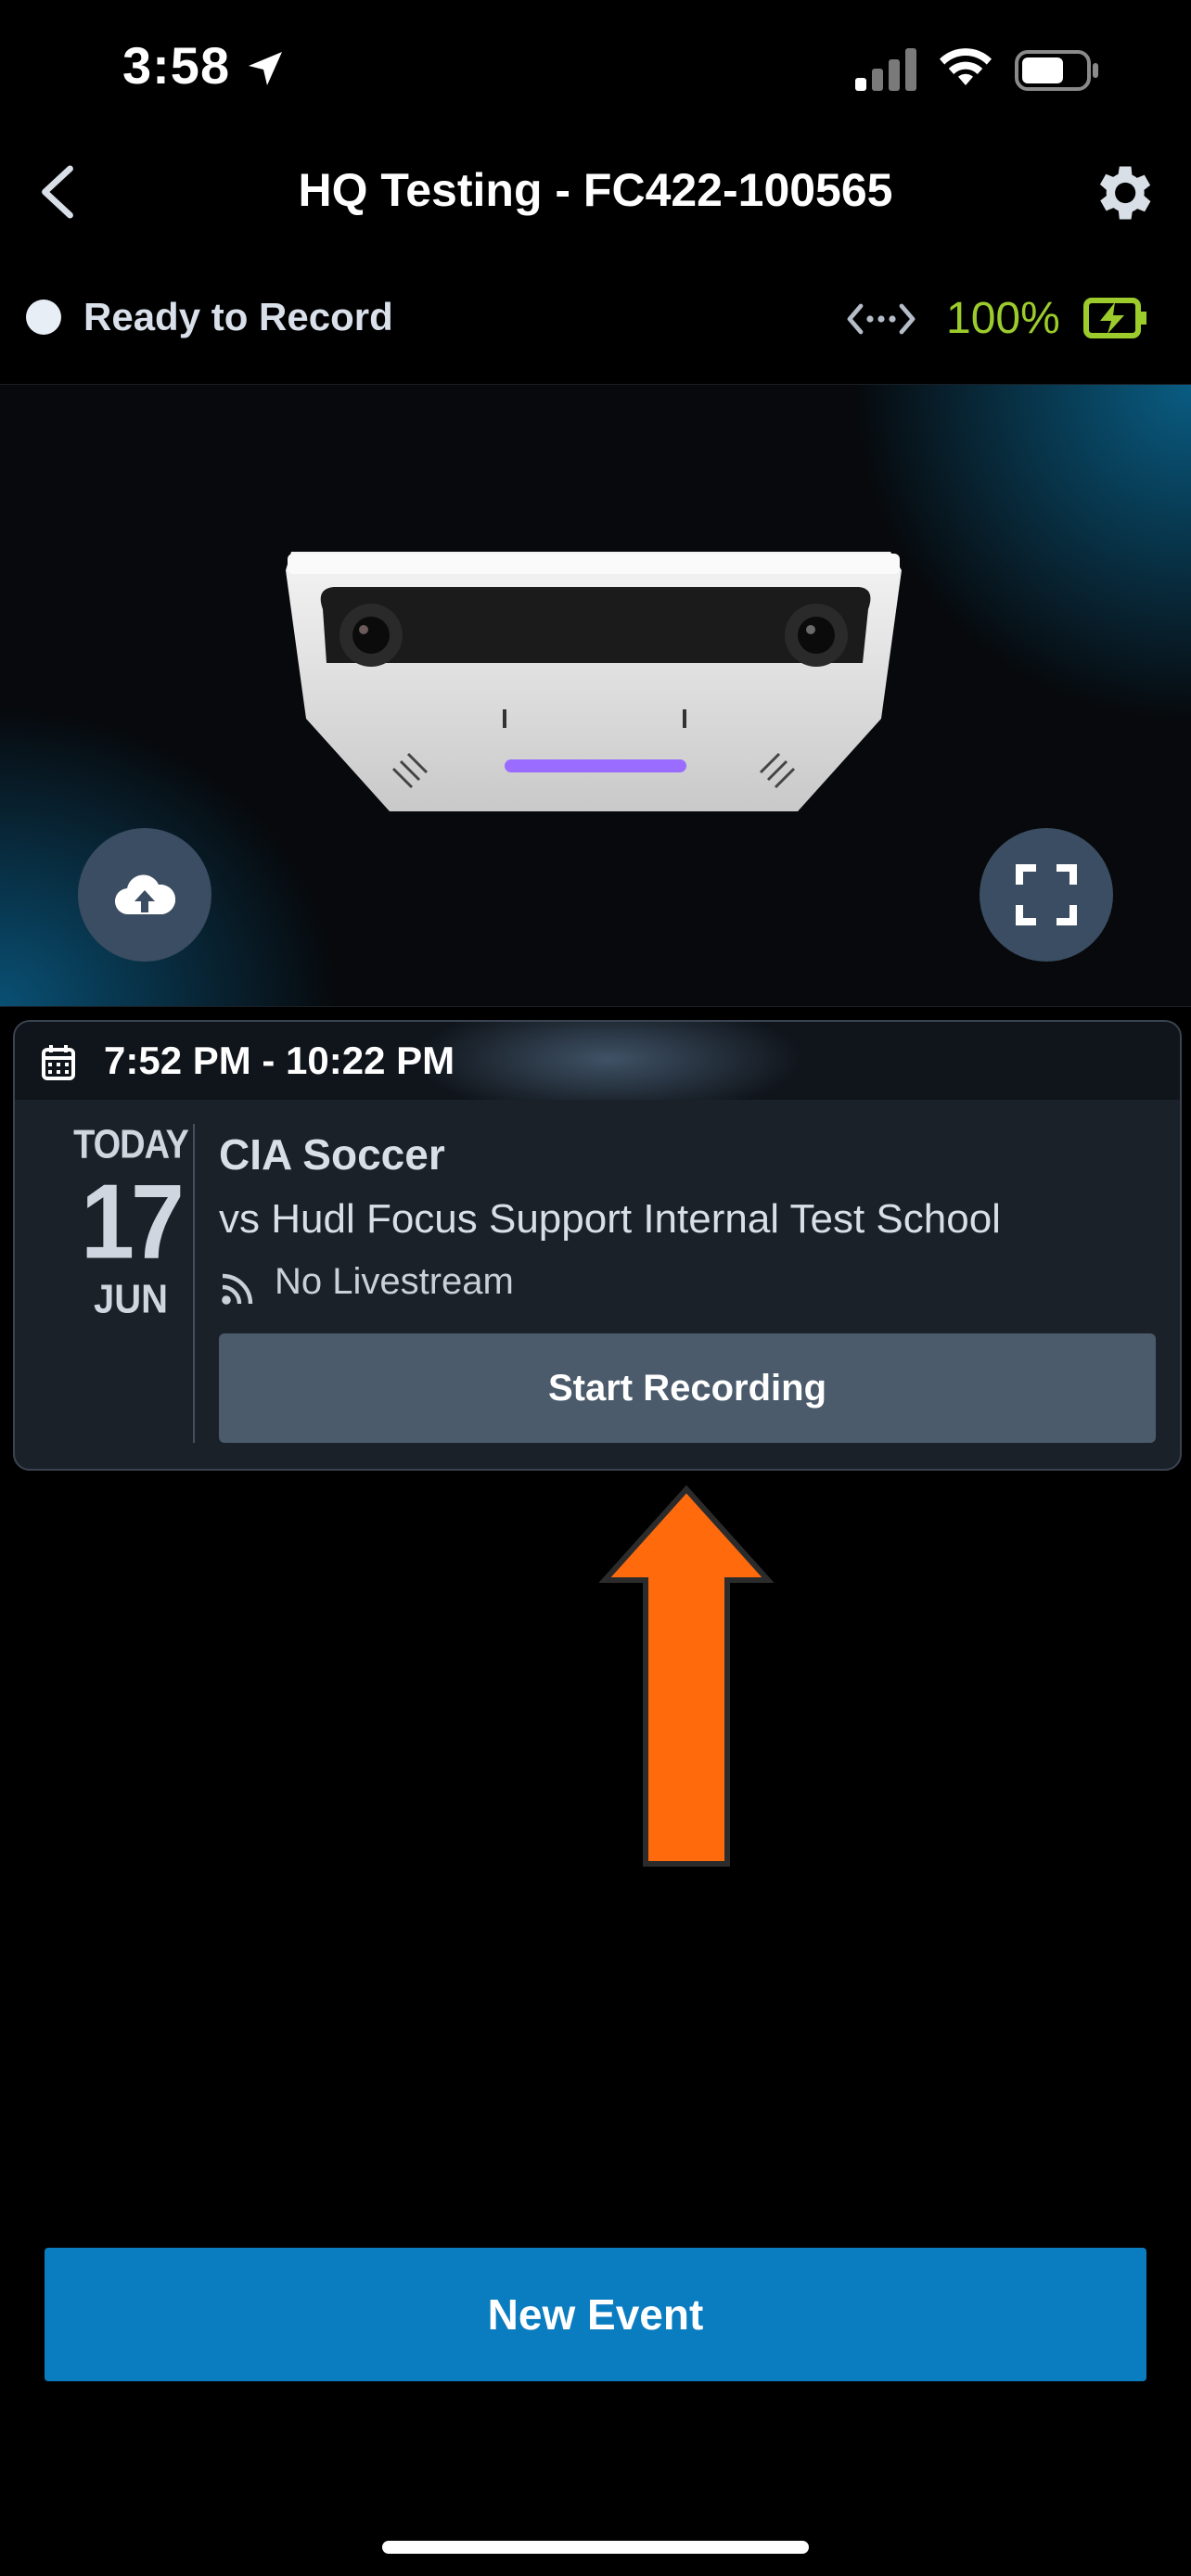 The width and height of the screenshot is (1191, 2576). Describe the element at coordinates (1003, 318) in the screenshot. I see `battery-percent: 100%` at that location.